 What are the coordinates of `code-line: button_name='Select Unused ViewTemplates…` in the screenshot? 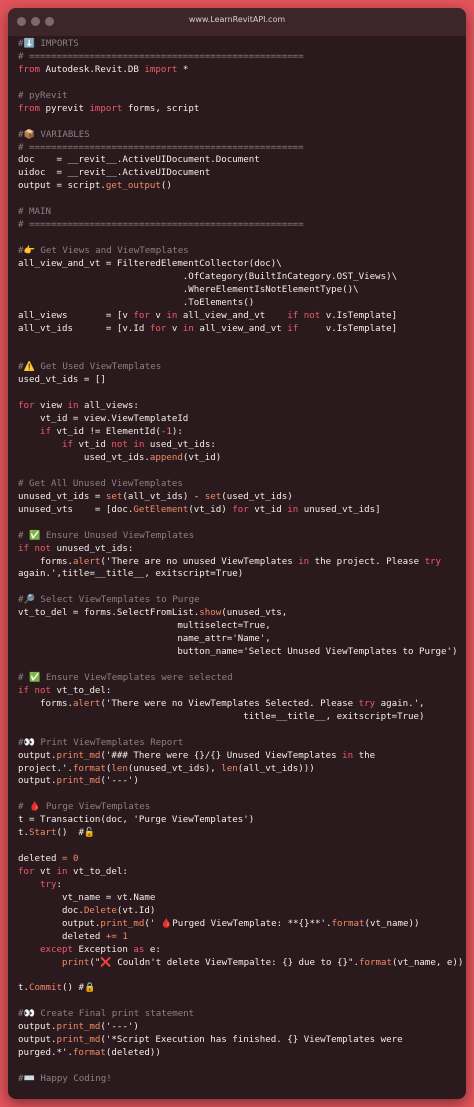 It's located at (238, 652).